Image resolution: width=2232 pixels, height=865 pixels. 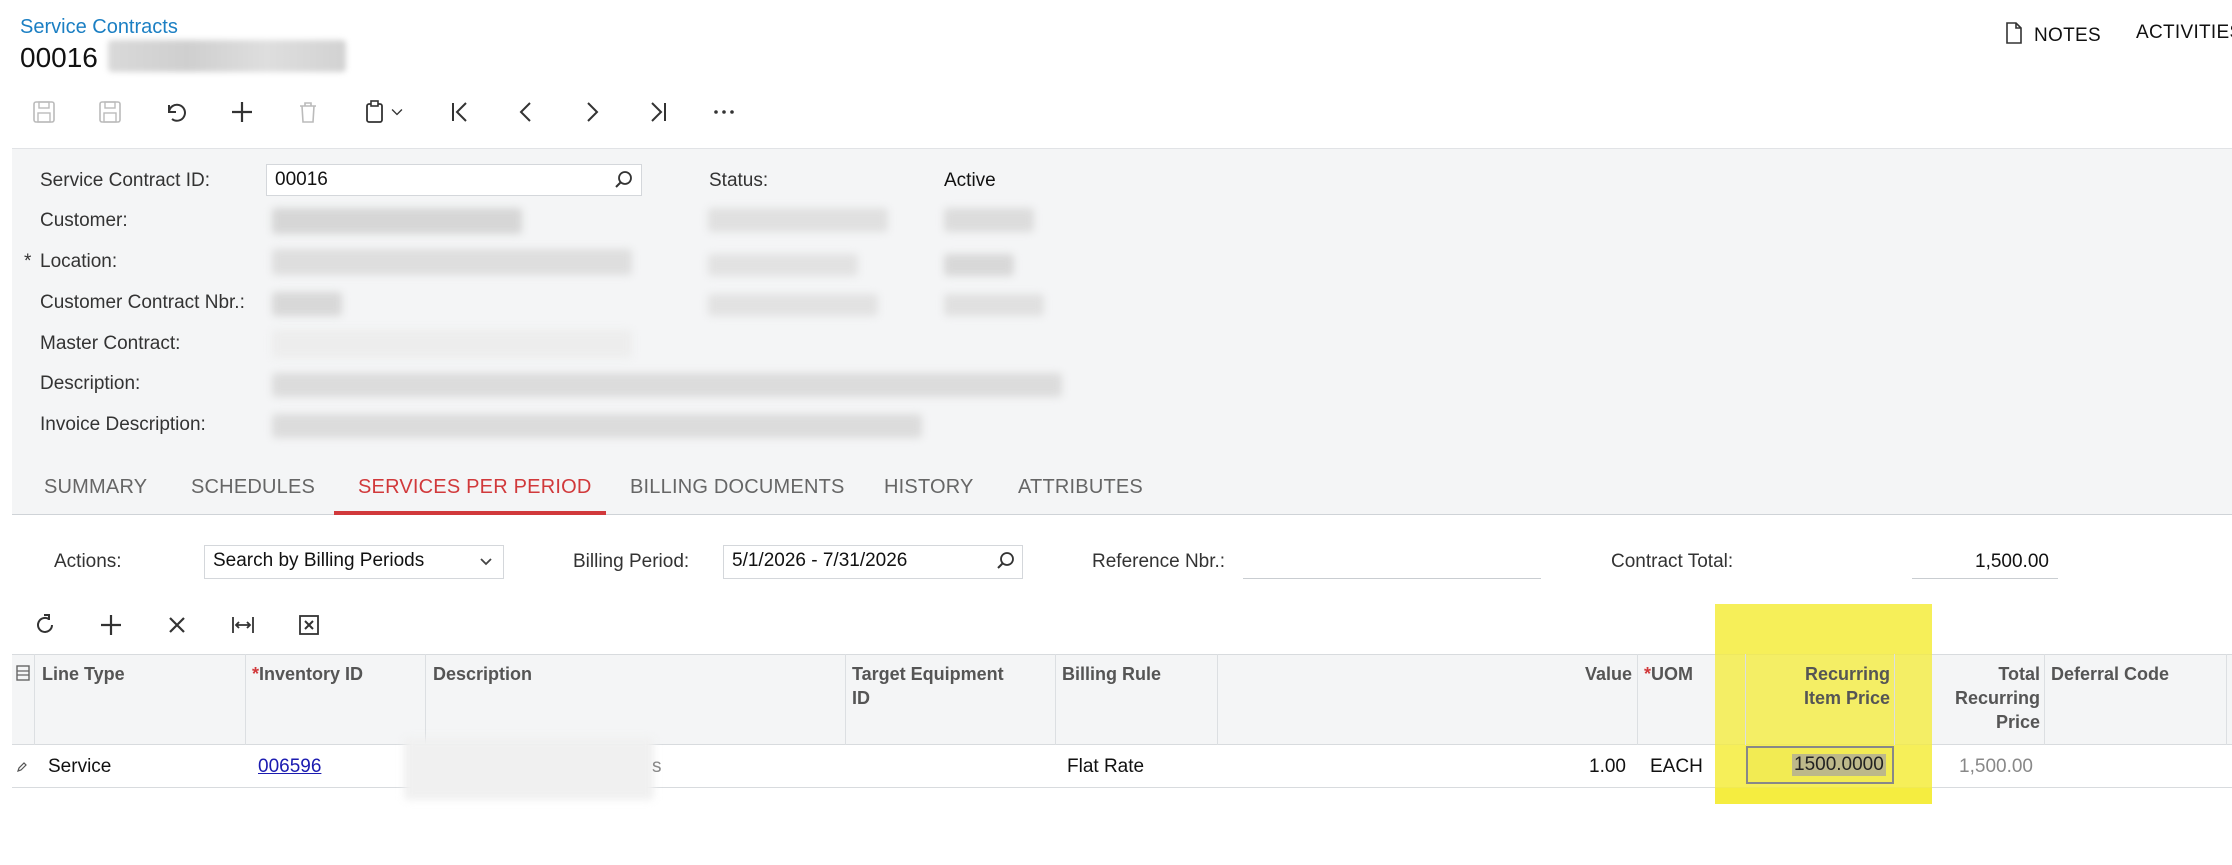 I want to click on previous-icon, so click(x=526, y=112).